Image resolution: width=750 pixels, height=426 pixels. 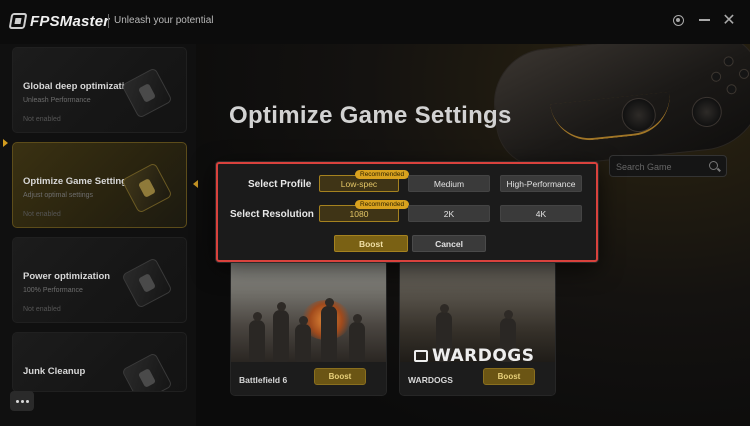 I want to click on app-brand: FPSMaster, so click(x=70, y=21).